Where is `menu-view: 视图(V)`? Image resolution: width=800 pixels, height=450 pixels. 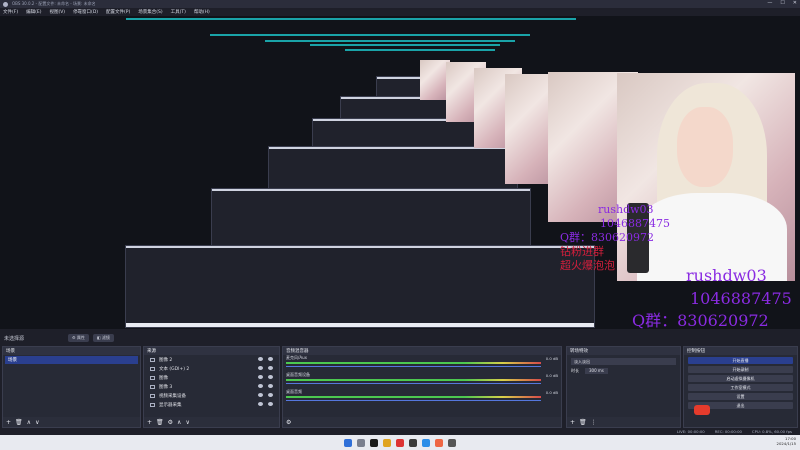 menu-view: 视图(V) is located at coordinates (57, 12).